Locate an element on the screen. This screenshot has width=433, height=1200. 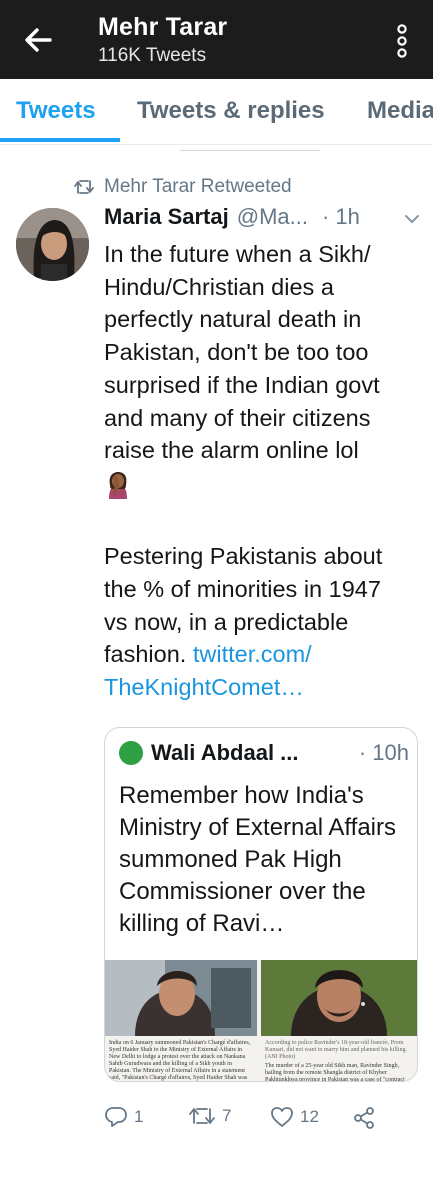
tweet-line: perfectly natural death in is located at coordinates (233, 319).